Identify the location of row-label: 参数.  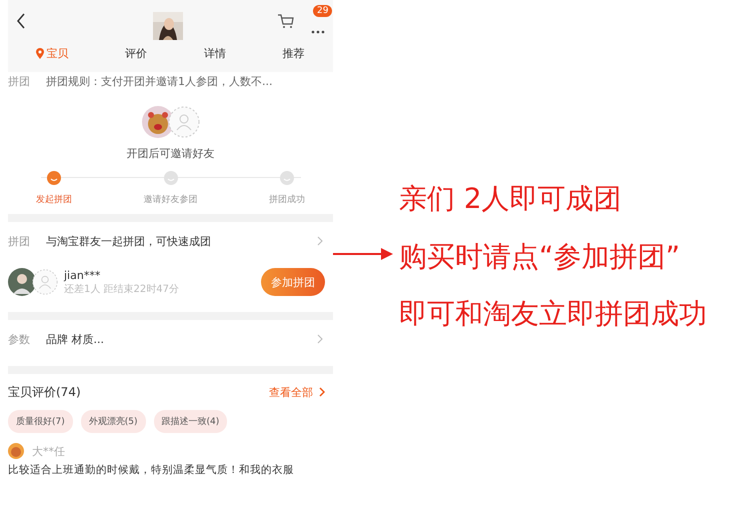
(19, 339).